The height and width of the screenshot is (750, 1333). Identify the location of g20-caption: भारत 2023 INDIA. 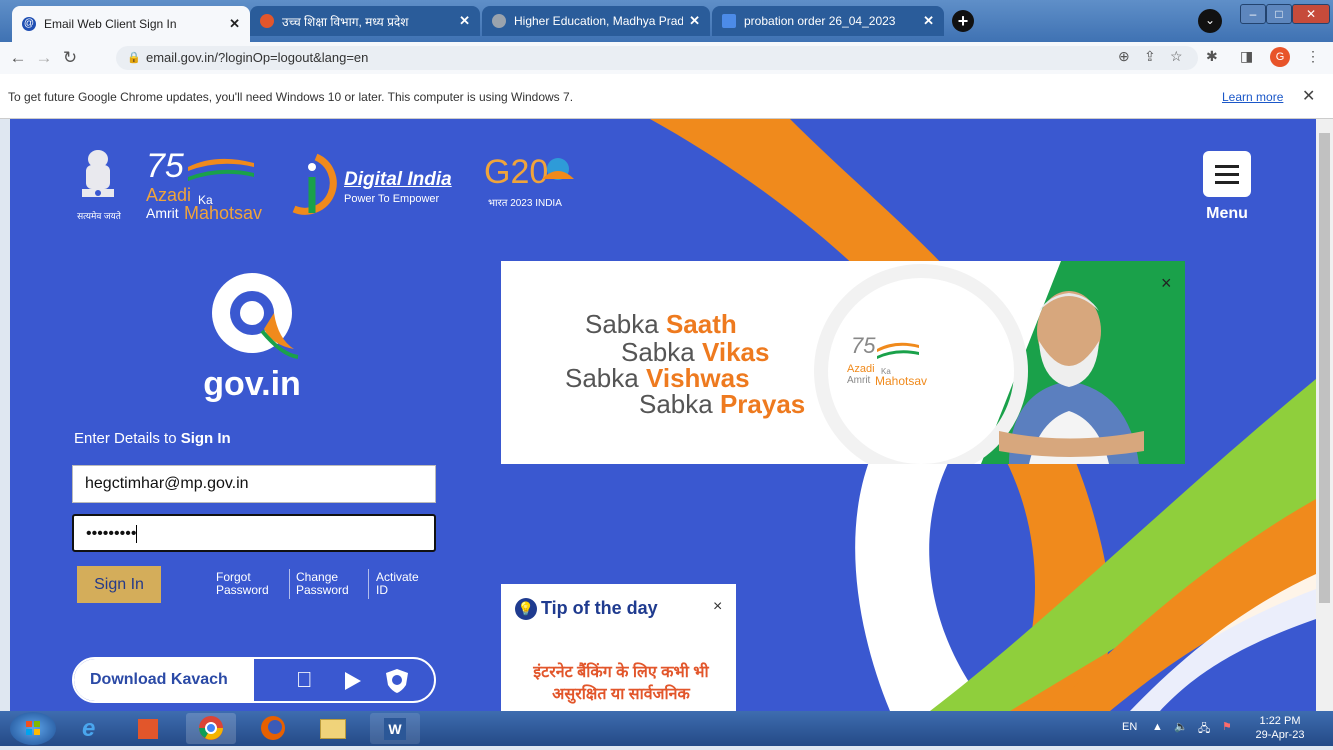
(525, 203).